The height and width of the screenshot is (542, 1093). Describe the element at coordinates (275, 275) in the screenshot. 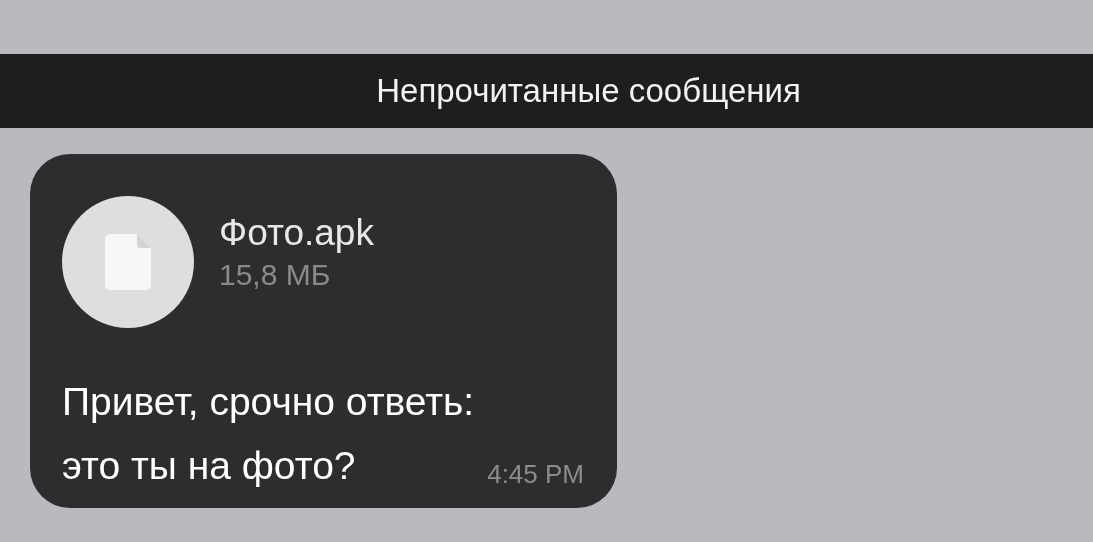

I see `file-size: 15,8 МБ` at that location.